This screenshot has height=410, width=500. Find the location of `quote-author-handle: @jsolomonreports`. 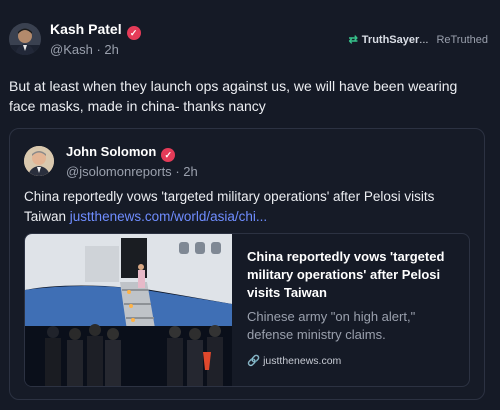

quote-author-handle: @jsolomonreports is located at coordinates (119, 171).